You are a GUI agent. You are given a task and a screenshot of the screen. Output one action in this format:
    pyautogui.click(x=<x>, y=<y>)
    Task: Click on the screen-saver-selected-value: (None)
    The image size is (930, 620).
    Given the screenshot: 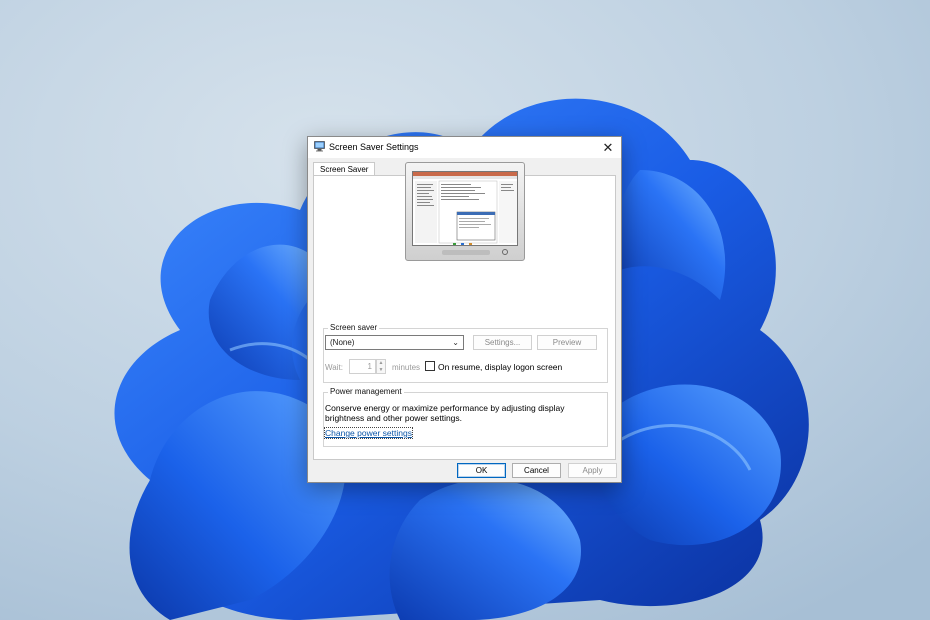 What is the action you would take?
    pyautogui.click(x=342, y=342)
    